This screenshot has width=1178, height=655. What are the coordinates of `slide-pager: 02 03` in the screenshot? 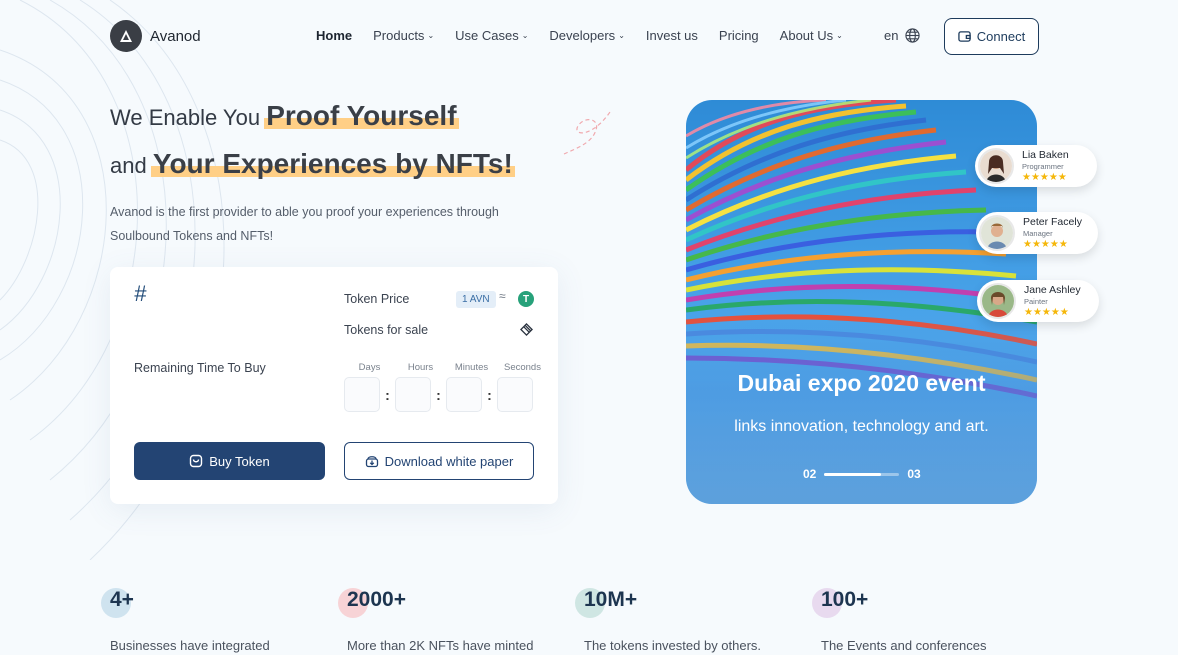 It's located at (862, 474).